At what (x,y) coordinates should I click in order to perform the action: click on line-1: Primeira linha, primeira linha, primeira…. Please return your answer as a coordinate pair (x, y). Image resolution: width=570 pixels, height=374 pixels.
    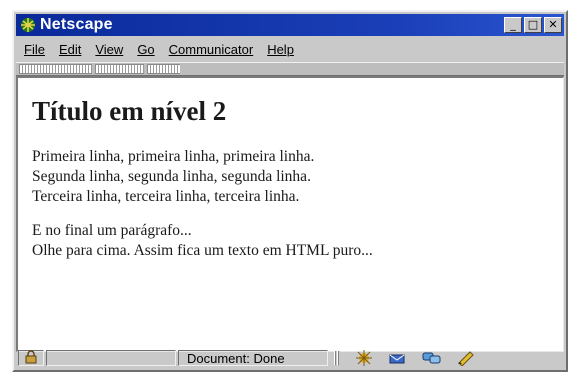
    Looking at the image, I should click on (173, 156).